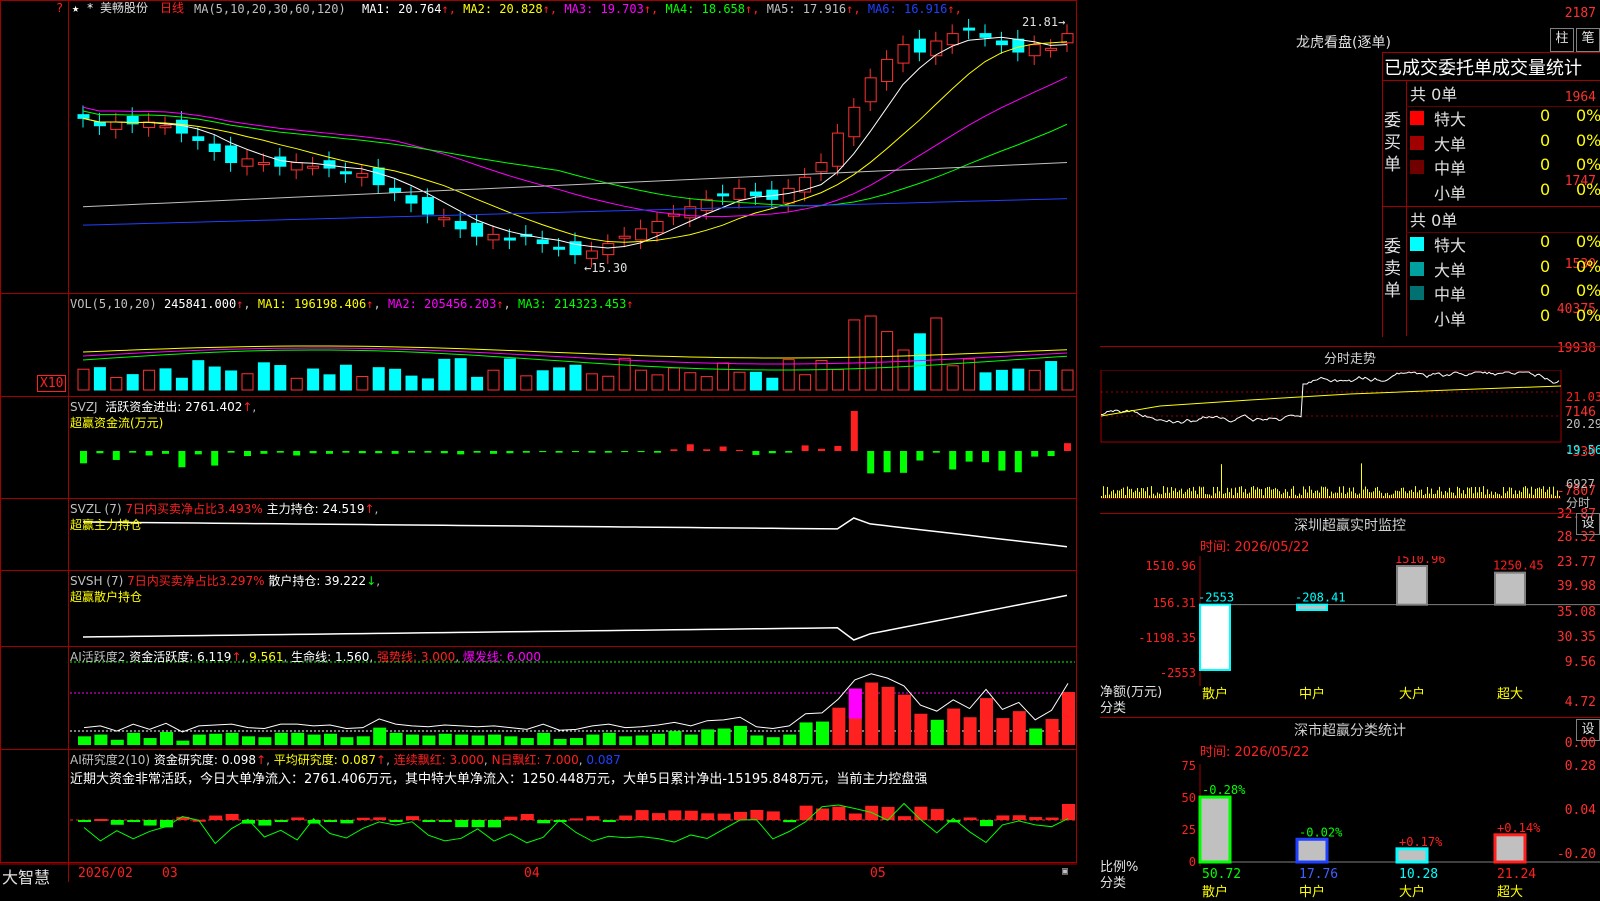  Describe the element at coordinates (1450, 294) in the screenshot. I see `row-label: 中单` at that location.